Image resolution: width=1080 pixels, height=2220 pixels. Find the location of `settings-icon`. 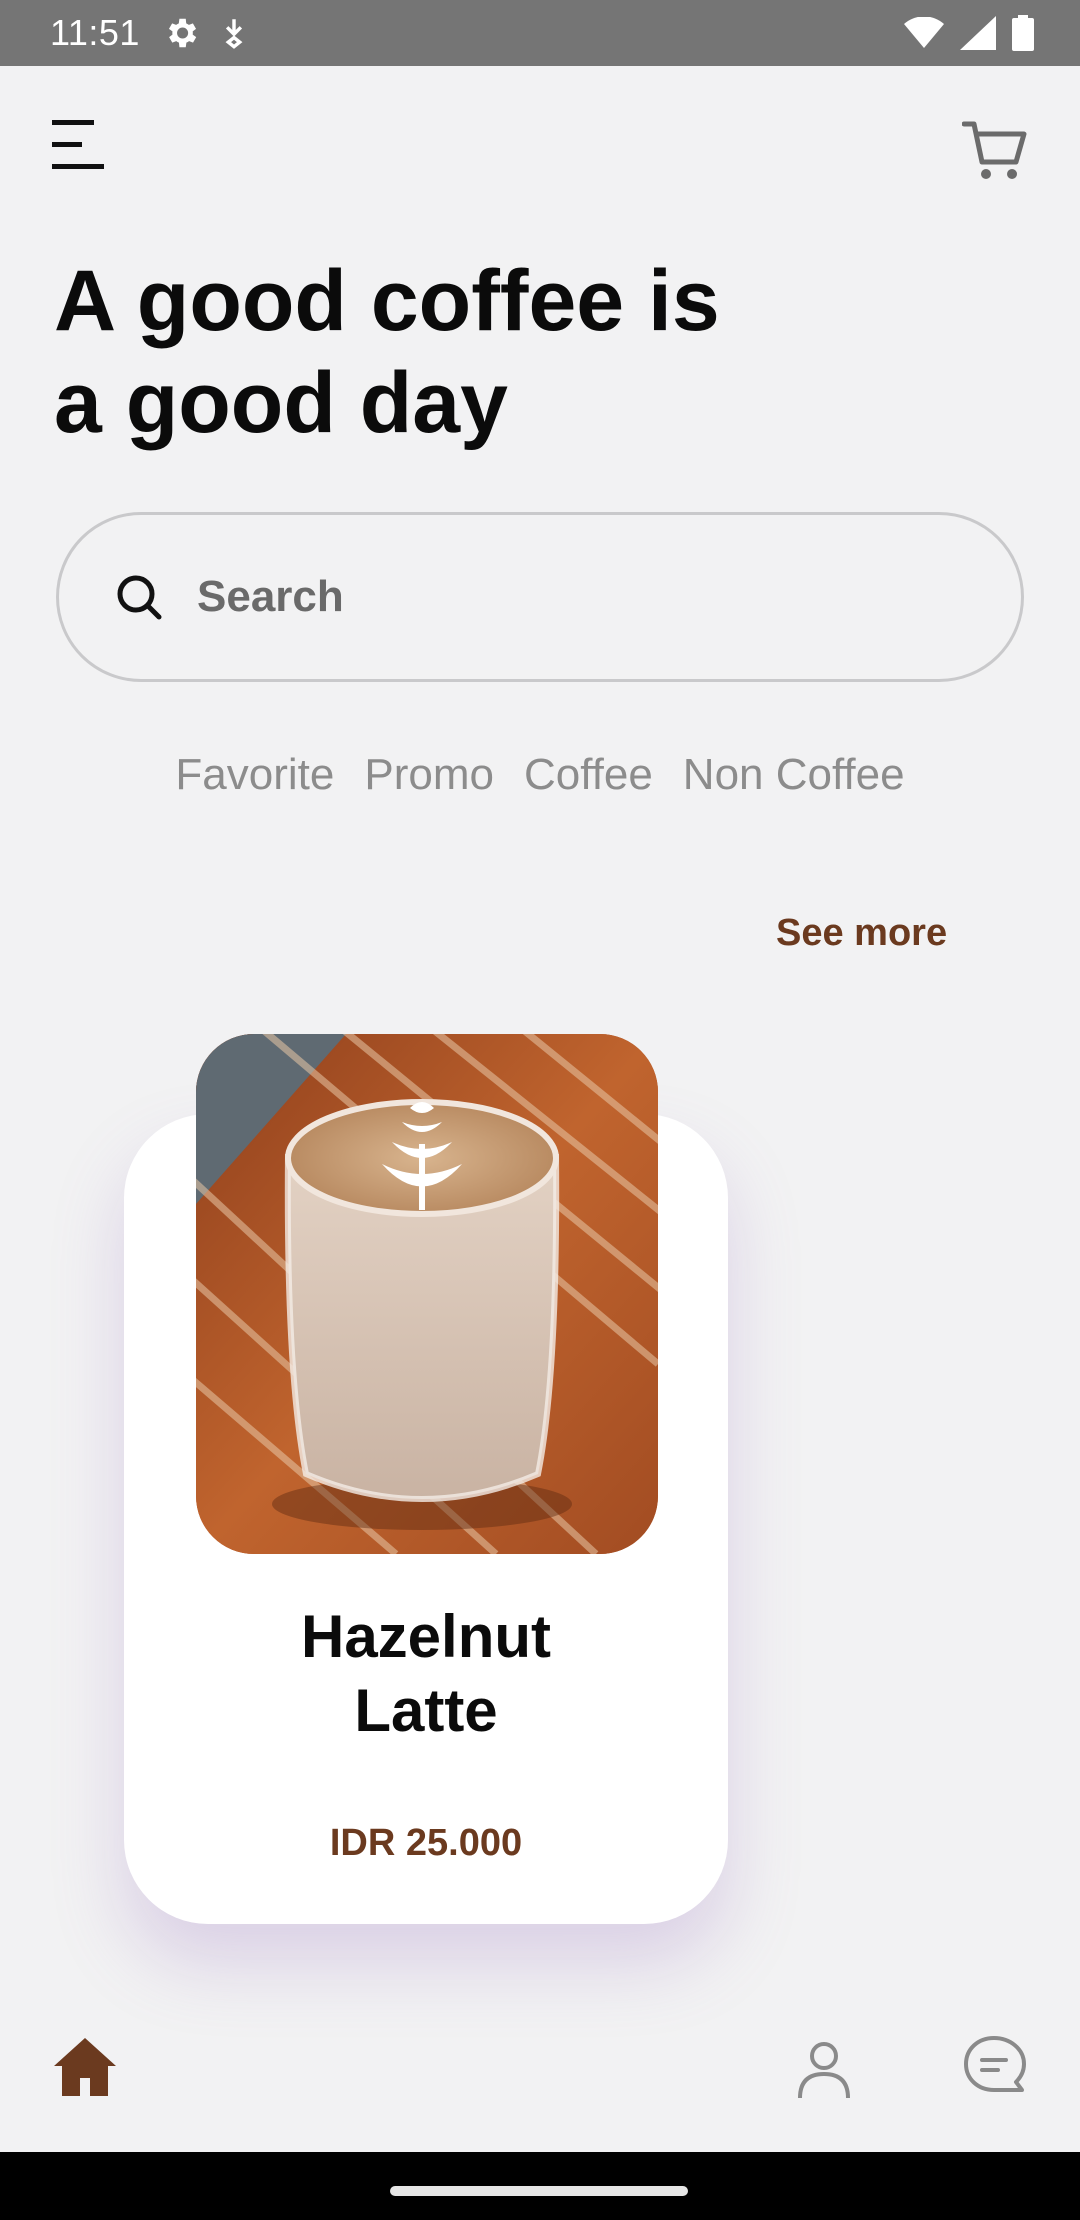

settings-icon is located at coordinates (182, 33).